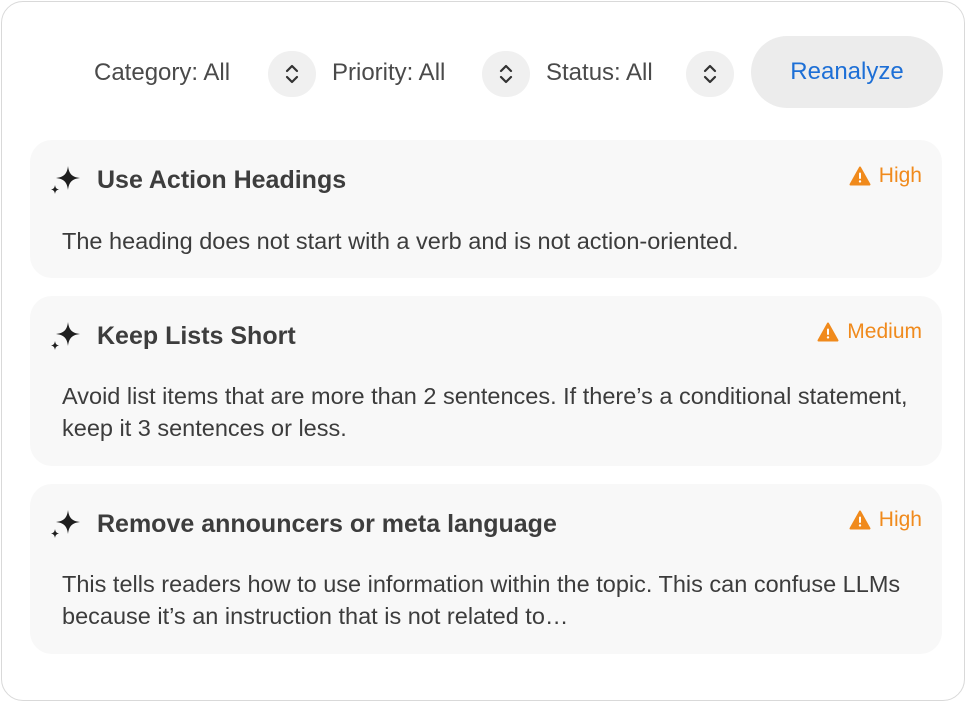 This screenshot has width=968, height=701. Describe the element at coordinates (884, 331) in the screenshot. I see `priority-label: Medium` at that location.